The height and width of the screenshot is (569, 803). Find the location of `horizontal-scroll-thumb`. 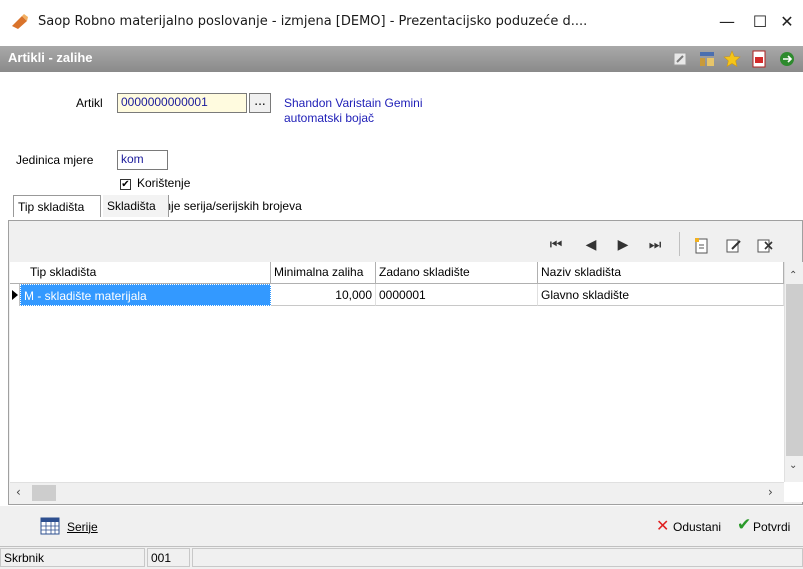

horizontal-scroll-thumb is located at coordinates (44, 493).